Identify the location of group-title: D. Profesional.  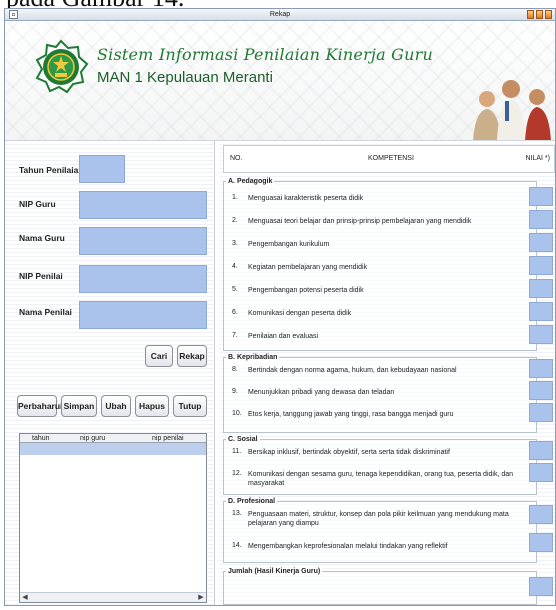
(252, 501).